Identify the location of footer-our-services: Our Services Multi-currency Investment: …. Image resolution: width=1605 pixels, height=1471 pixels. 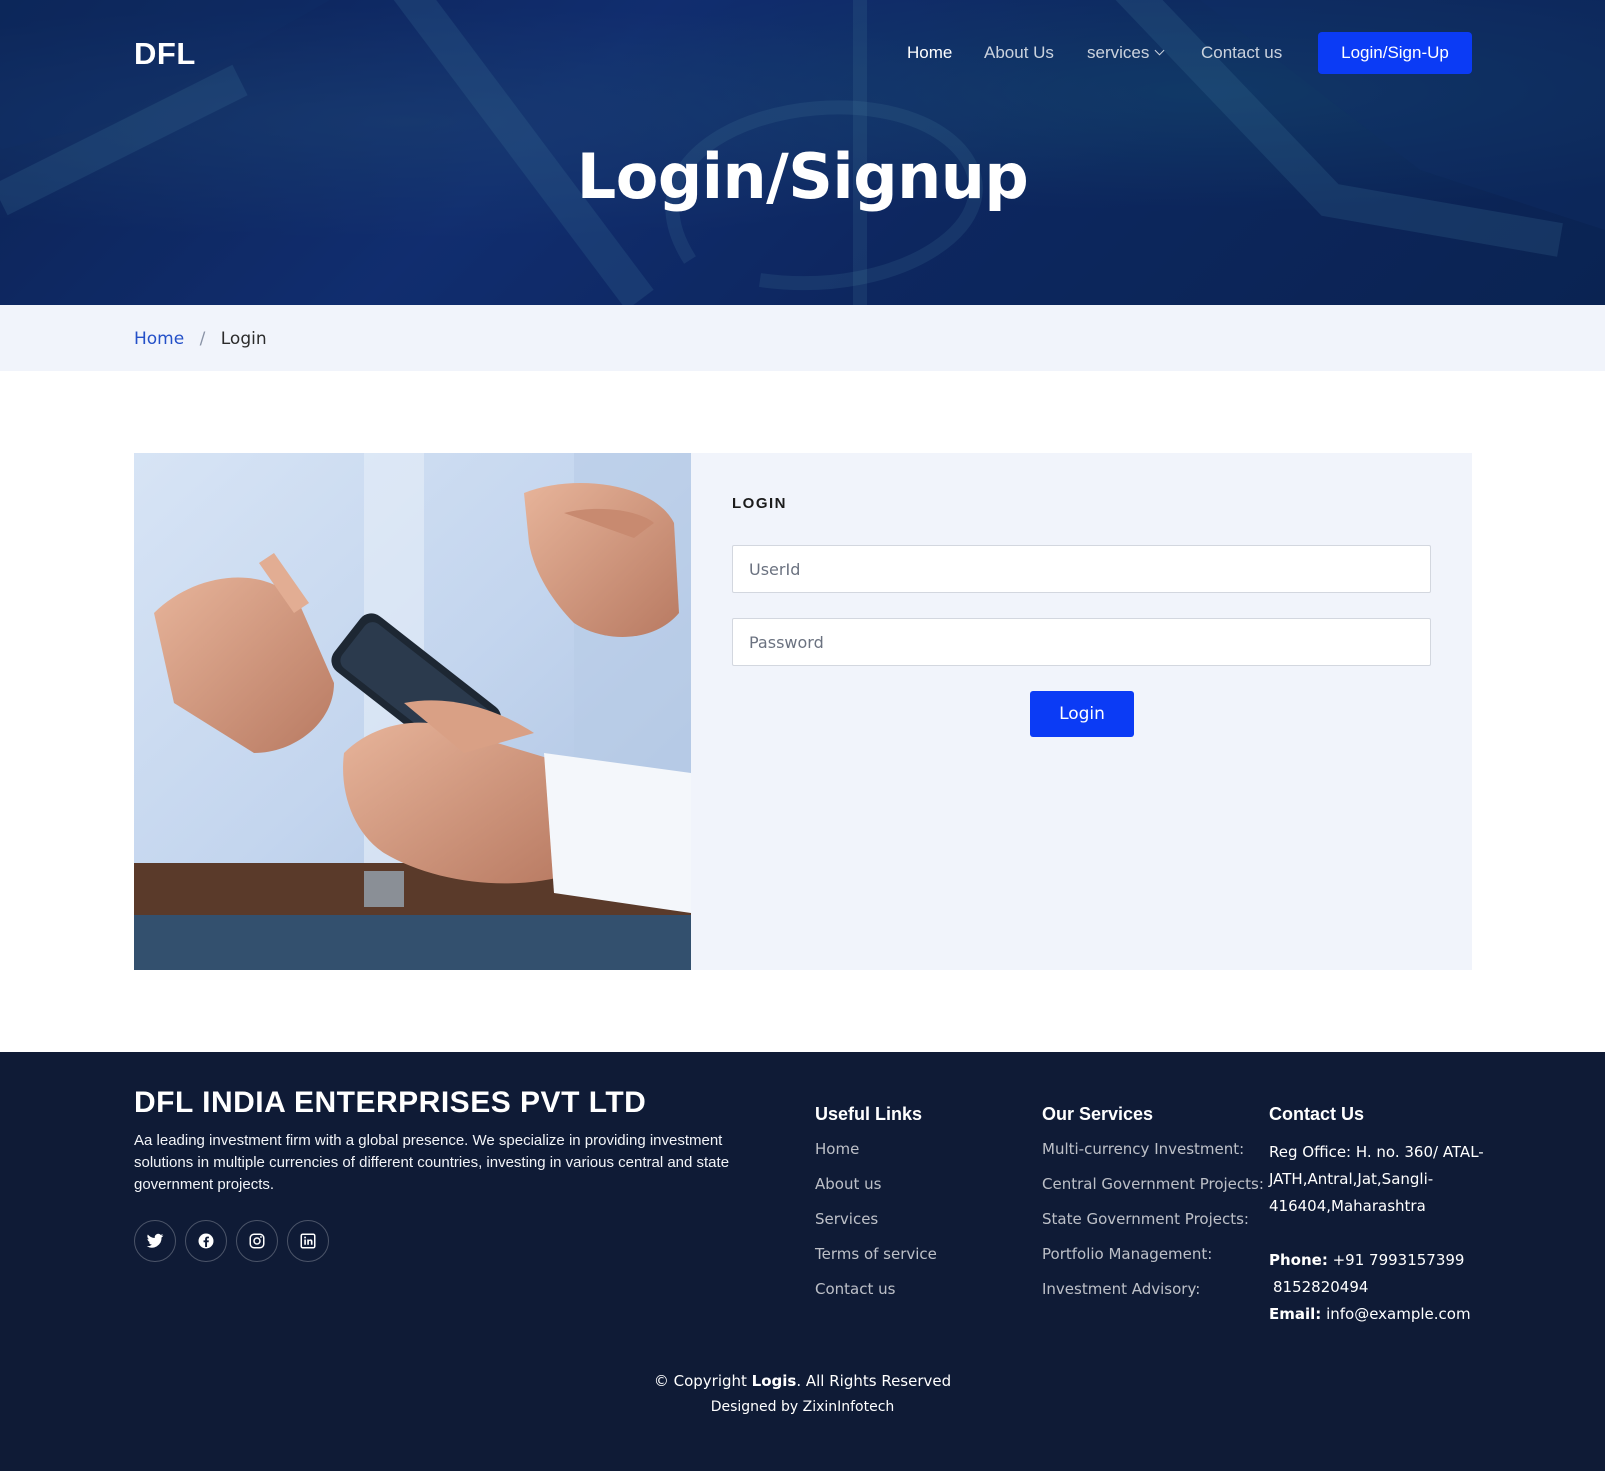
(1153, 1209).